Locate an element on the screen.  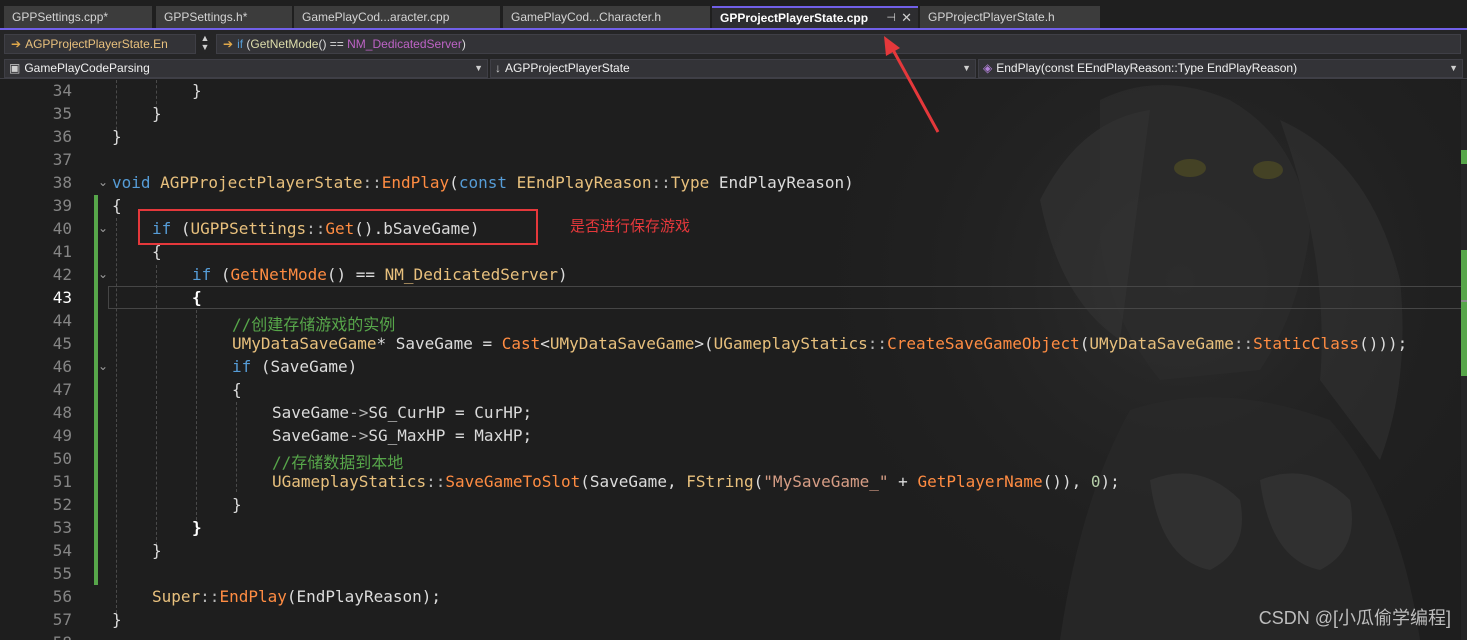
line-number: 39 is located at coordinates (62, 205).